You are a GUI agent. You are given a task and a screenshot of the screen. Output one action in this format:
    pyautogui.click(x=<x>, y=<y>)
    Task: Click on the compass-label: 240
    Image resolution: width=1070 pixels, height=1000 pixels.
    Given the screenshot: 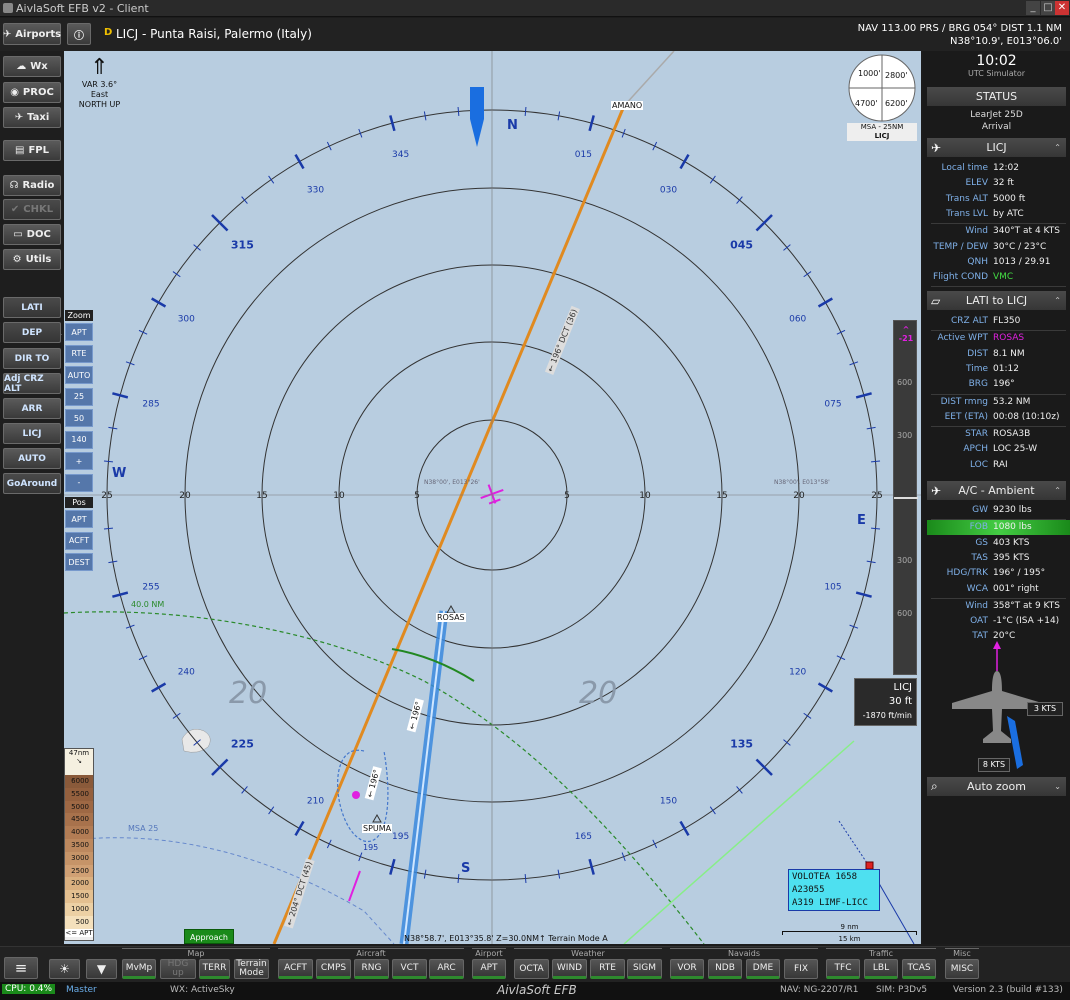 What is the action you would take?
    pyautogui.click(x=186, y=673)
    